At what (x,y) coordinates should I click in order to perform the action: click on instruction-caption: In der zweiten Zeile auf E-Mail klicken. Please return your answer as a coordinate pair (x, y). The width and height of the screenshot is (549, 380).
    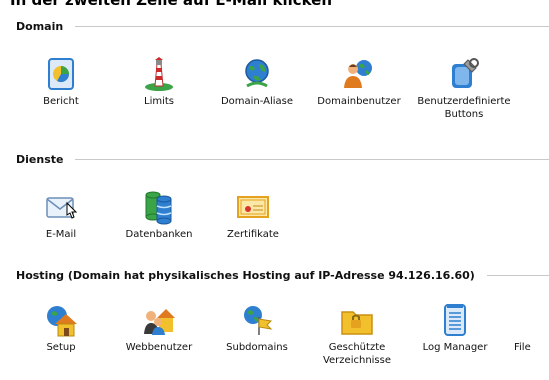
    Looking at the image, I should click on (171, 4).